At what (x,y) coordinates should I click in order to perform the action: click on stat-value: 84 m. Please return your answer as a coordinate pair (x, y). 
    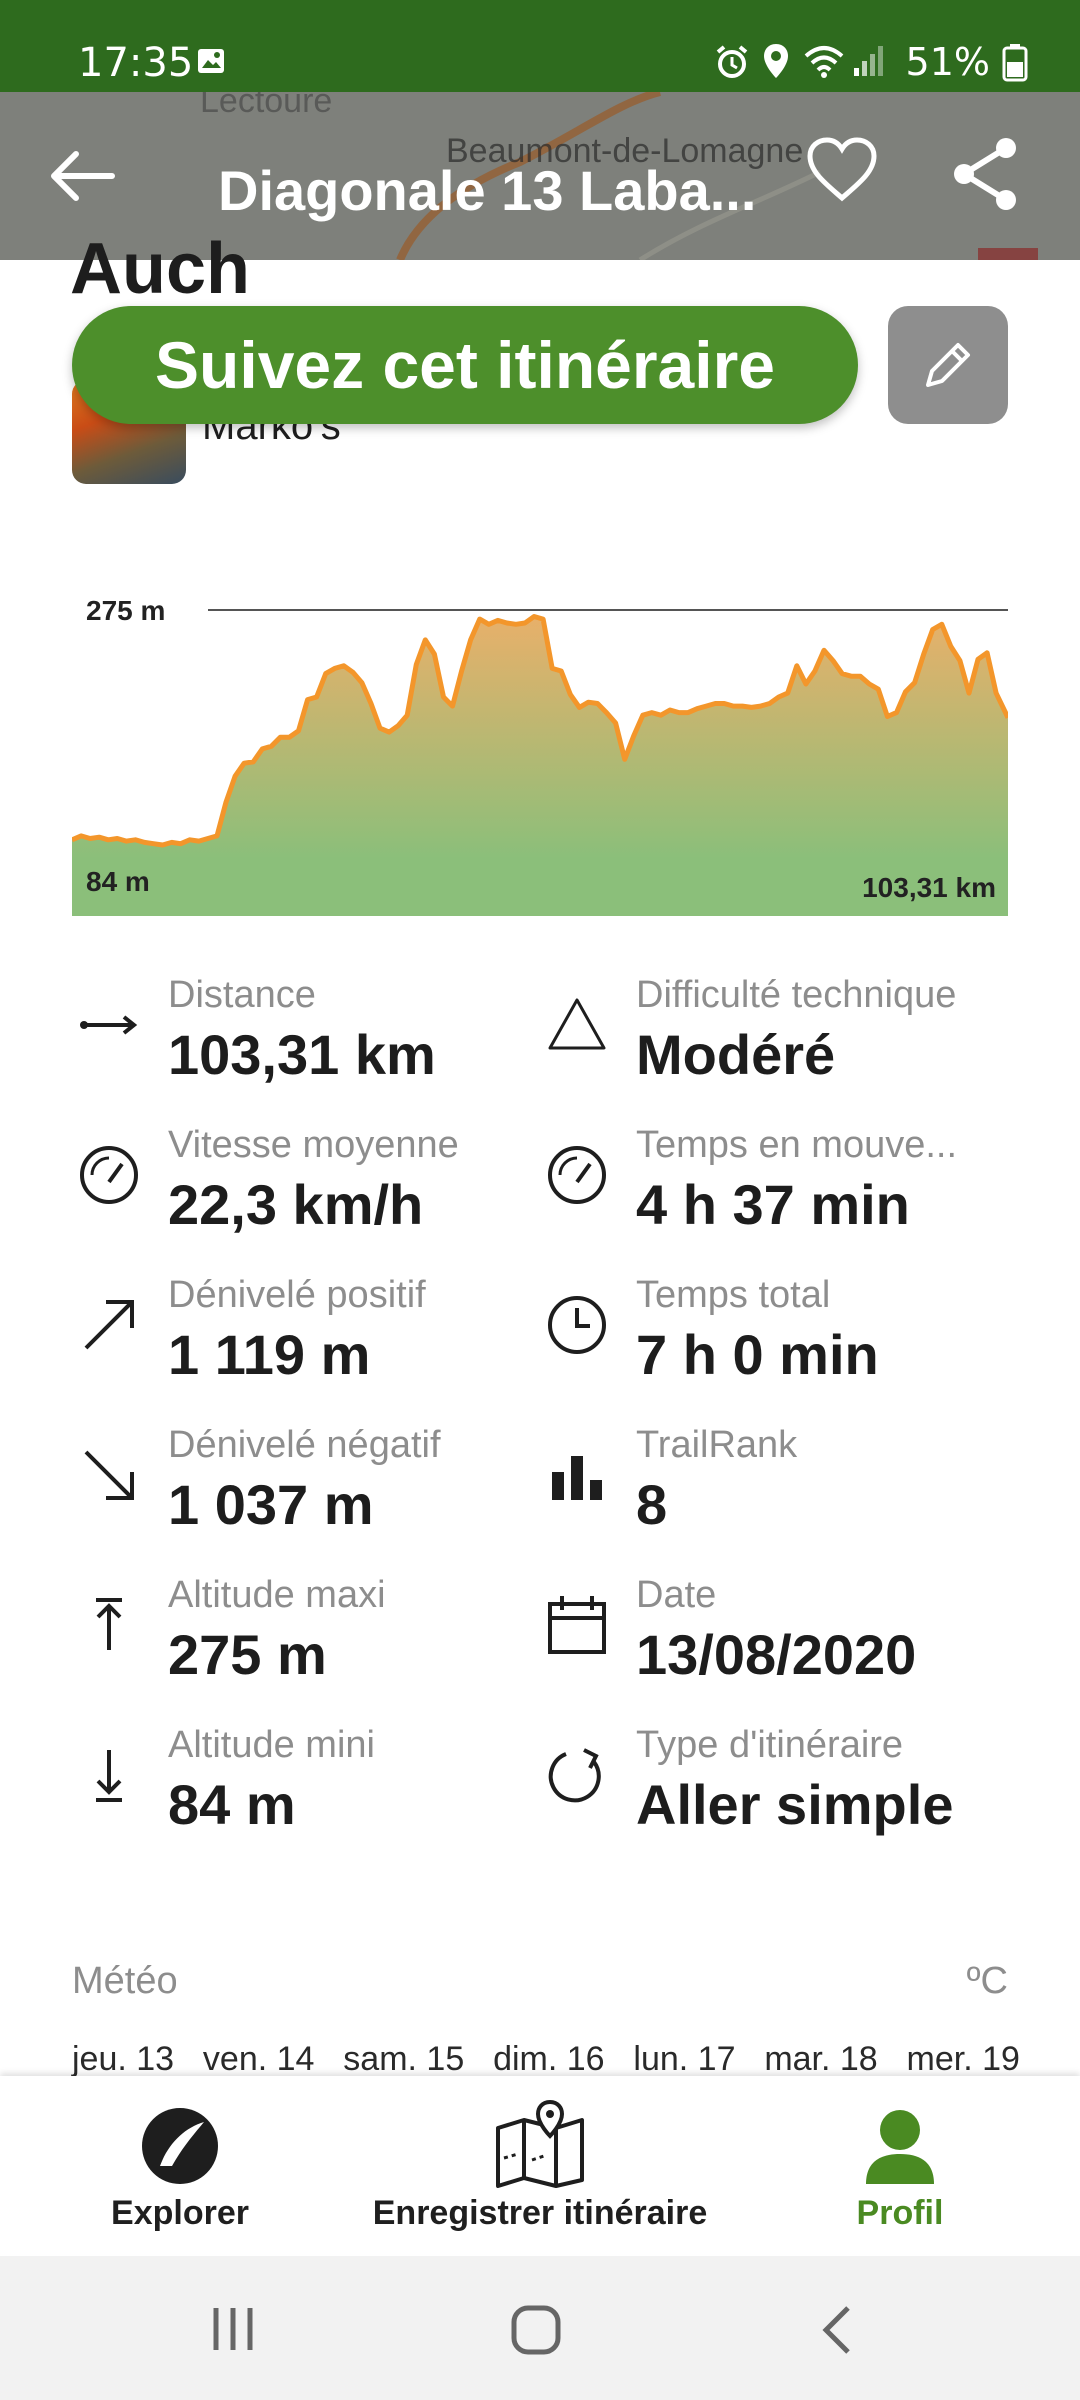
    Looking at the image, I should click on (232, 1804).